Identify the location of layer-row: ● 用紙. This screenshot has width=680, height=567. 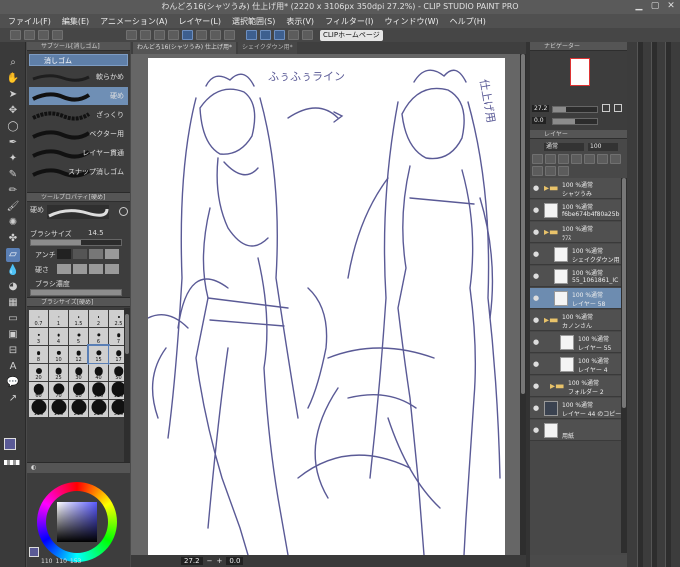
(578, 430).